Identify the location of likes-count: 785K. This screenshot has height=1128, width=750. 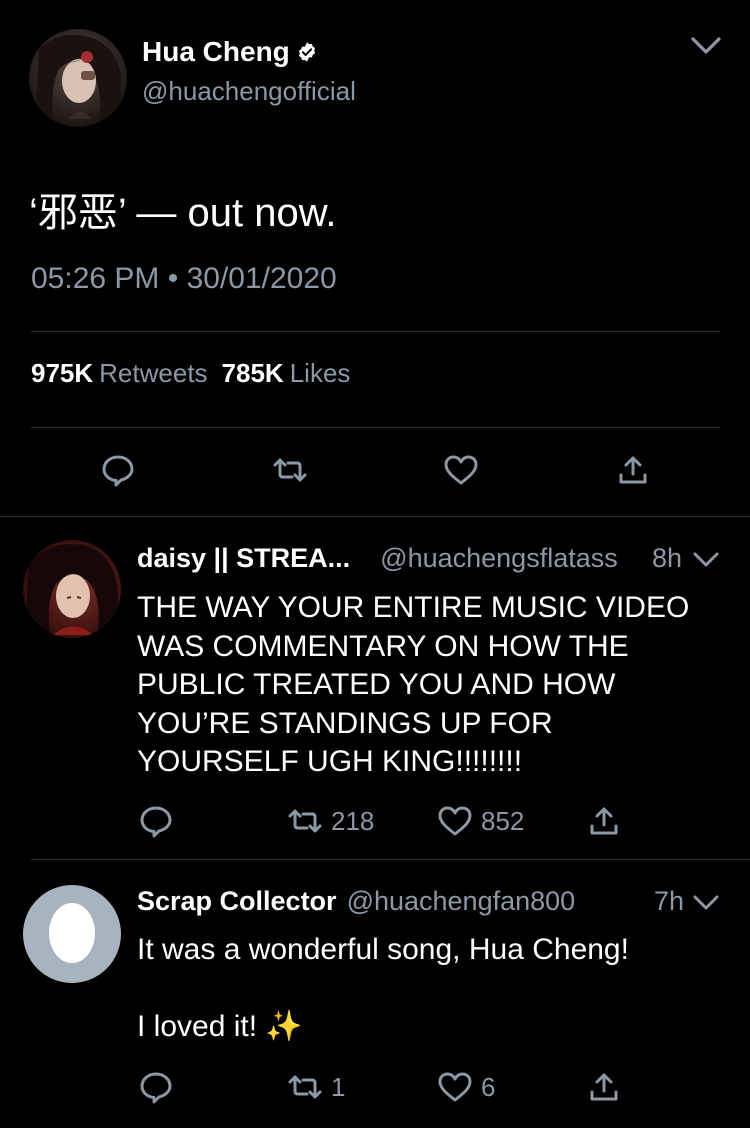
(252, 373).